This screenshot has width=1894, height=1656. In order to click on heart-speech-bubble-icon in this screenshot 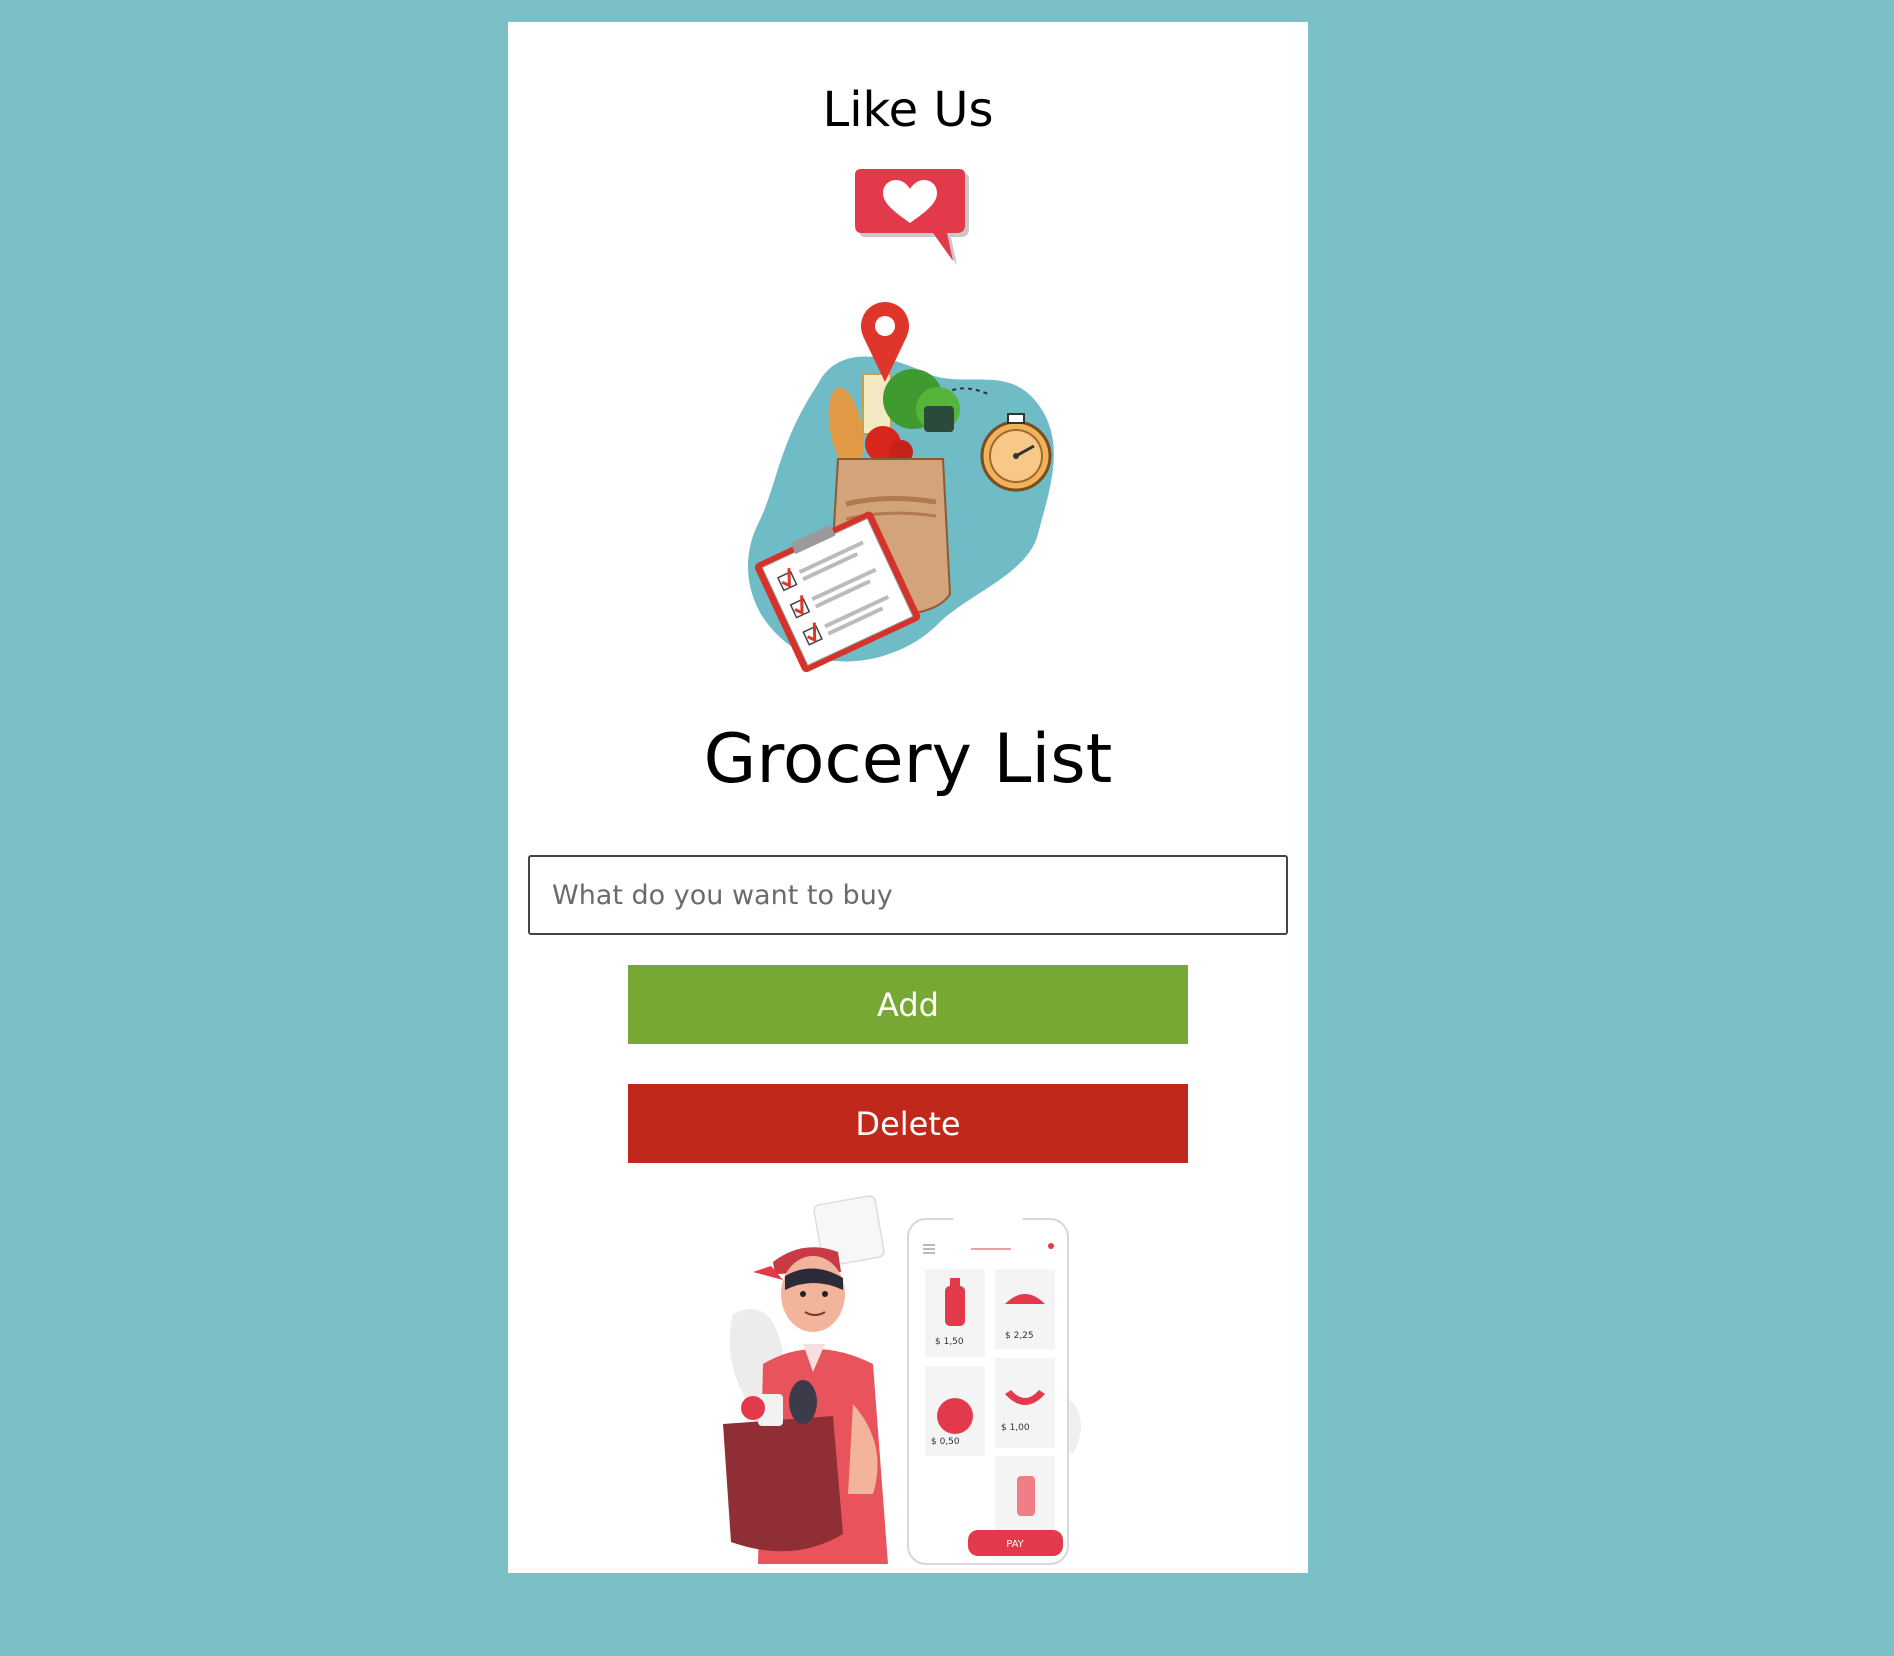, I will do `click(913, 222)`.